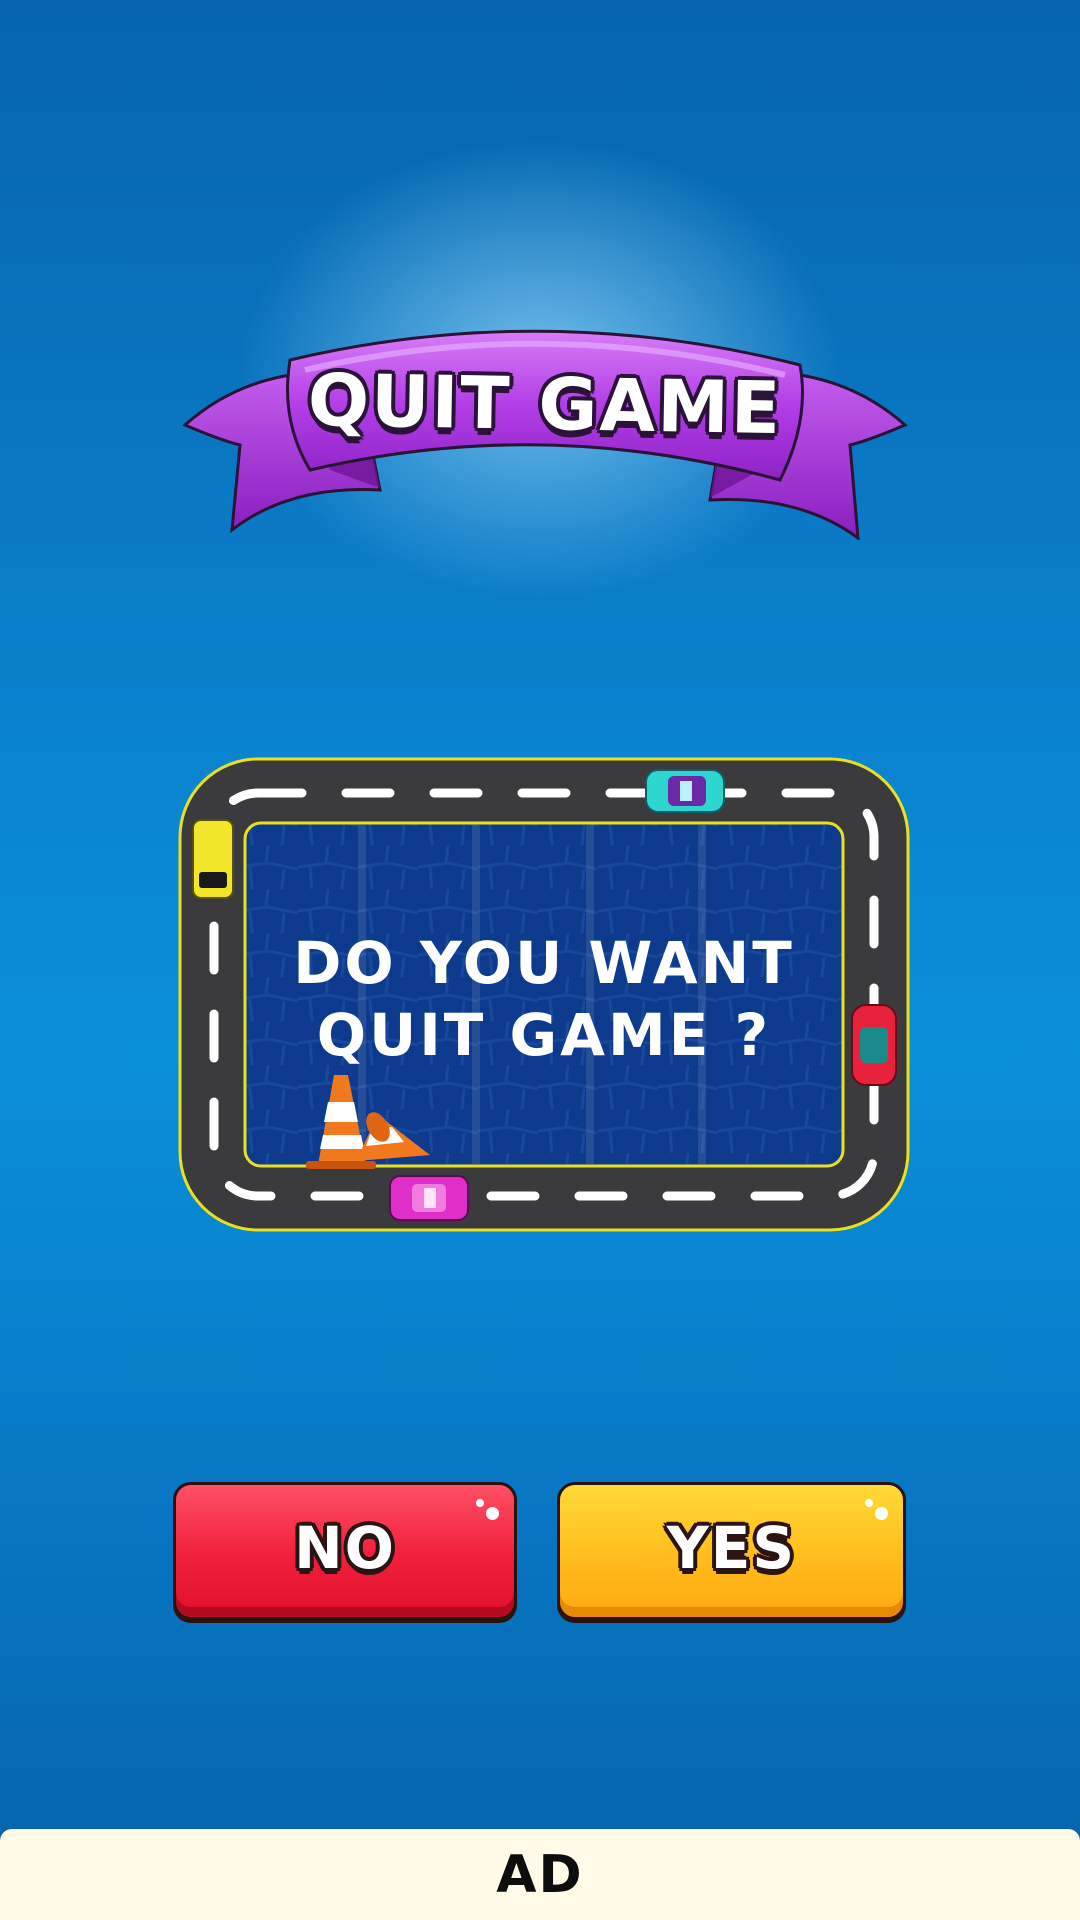  Describe the element at coordinates (345, 1548) in the screenshot. I see `no-button-label: NO` at that location.